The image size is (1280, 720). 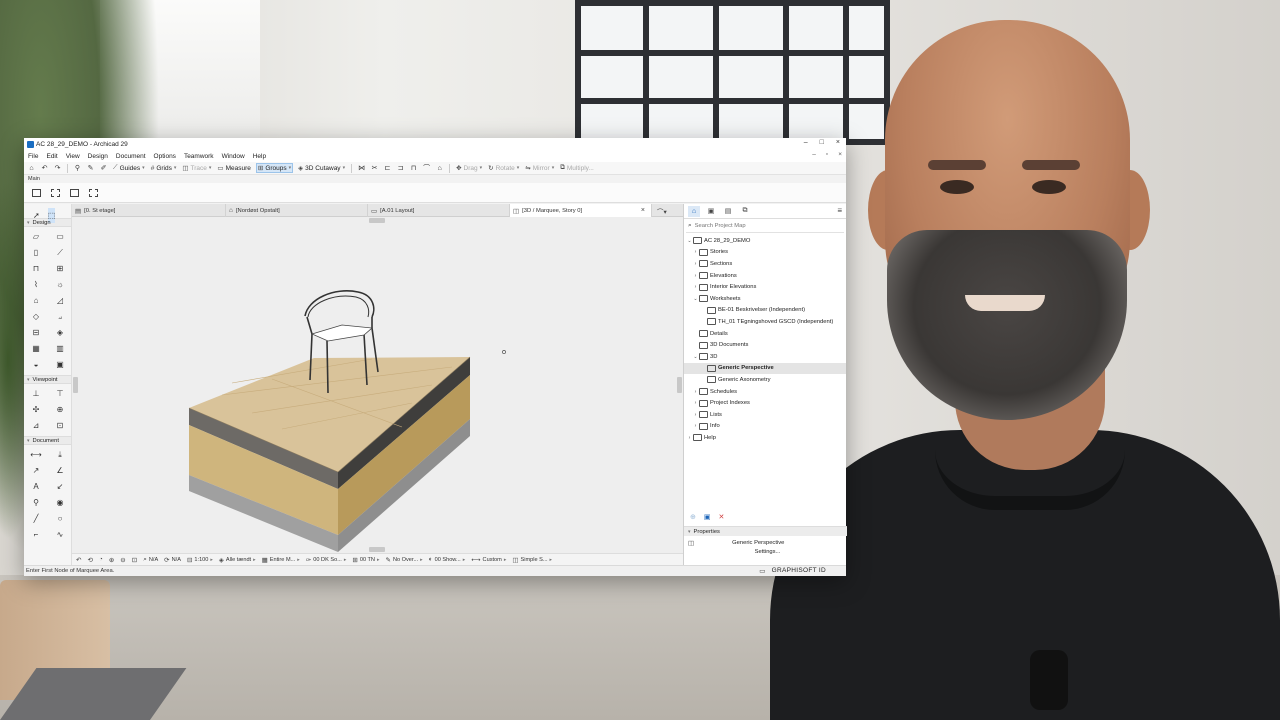 What do you see at coordinates (693, 517) in the screenshot?
I see `new-view-icon: ⊕` at bounding box center [693, 517].